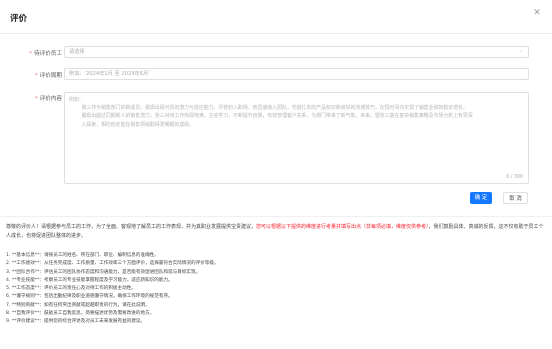 This screenshot has width=552, height=349. I want to click on criteria-item: 6. **遵守规则**：包括出勤纪律及职业道德遵守情况，确保工作环境的规范有序。, so click(89, 297).